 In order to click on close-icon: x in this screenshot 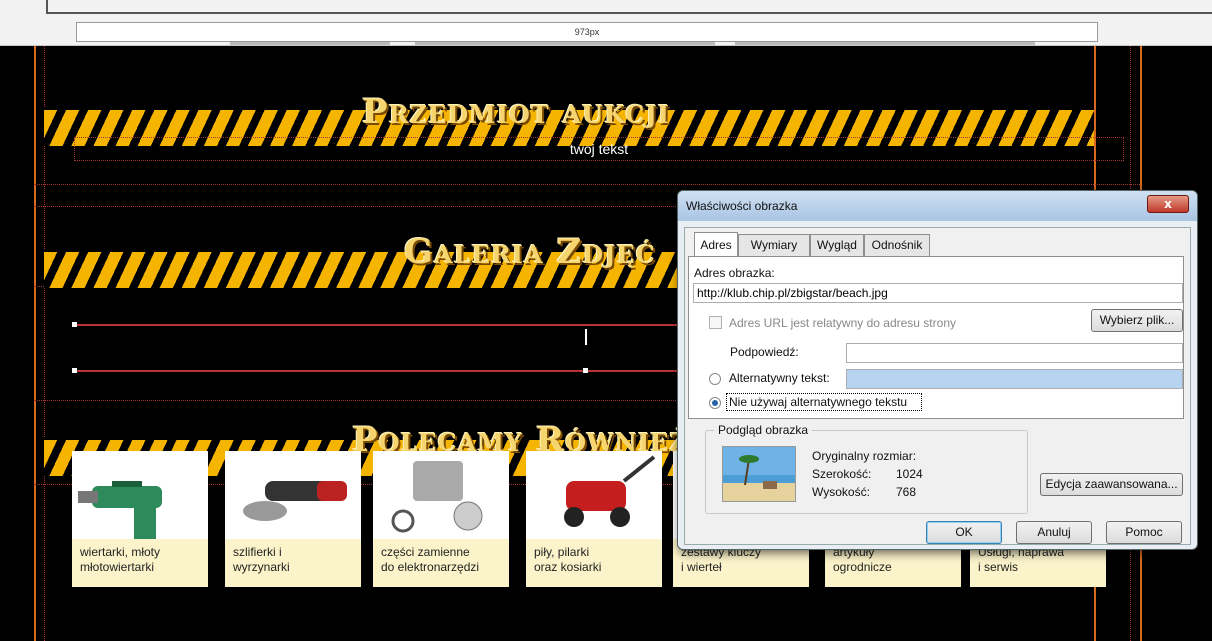, I will do `click(1168, 204)`.